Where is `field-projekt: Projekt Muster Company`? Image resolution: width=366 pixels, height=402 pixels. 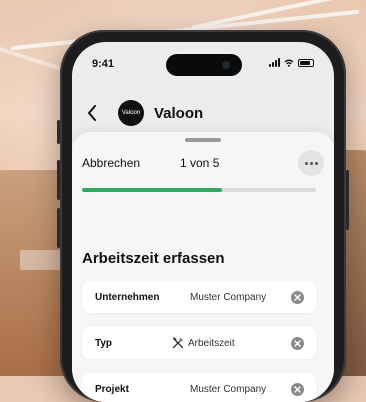 field-projekt: Projekt Muster Company is located at coordinates (199, 387).